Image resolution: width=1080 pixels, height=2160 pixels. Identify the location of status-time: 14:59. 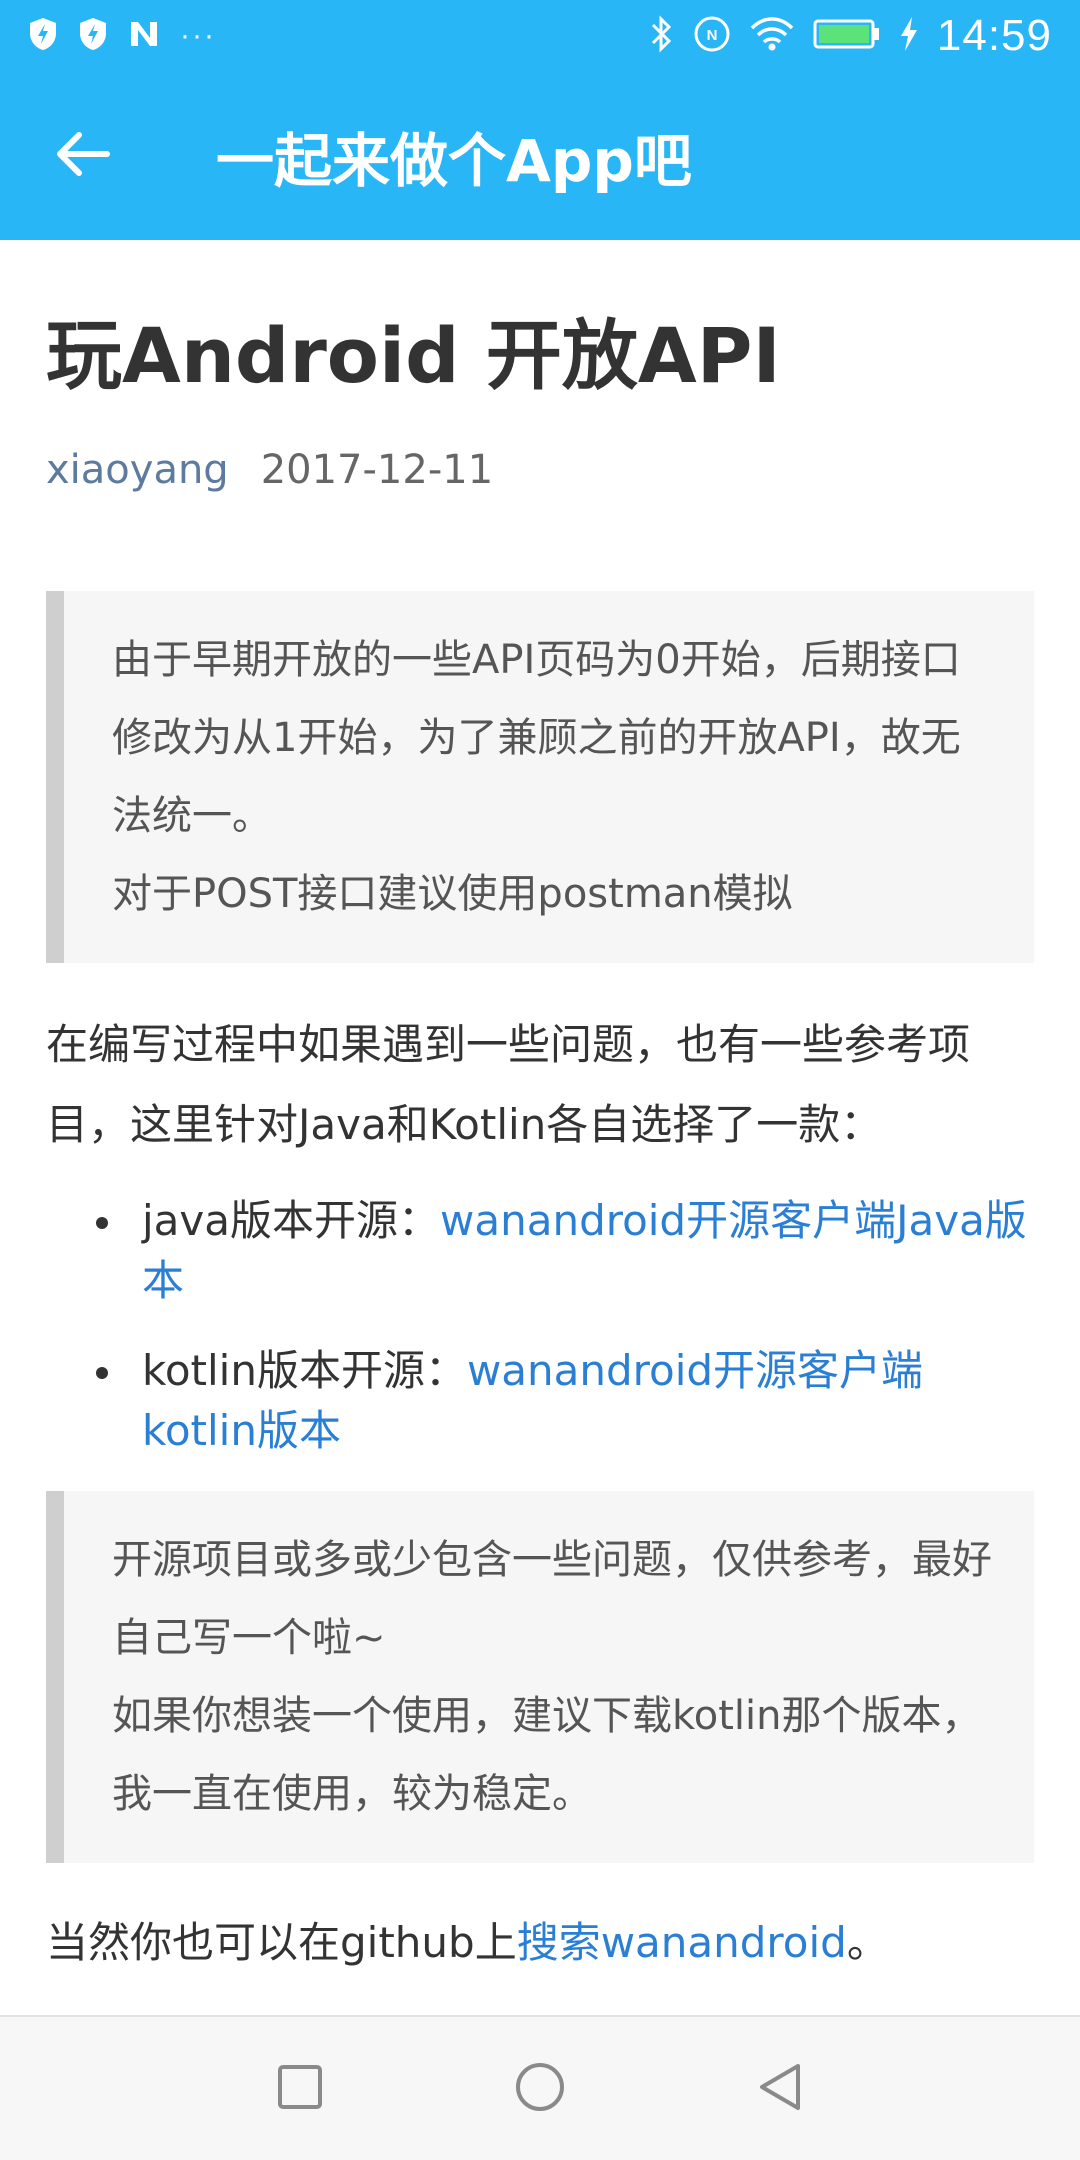
(994, 35).